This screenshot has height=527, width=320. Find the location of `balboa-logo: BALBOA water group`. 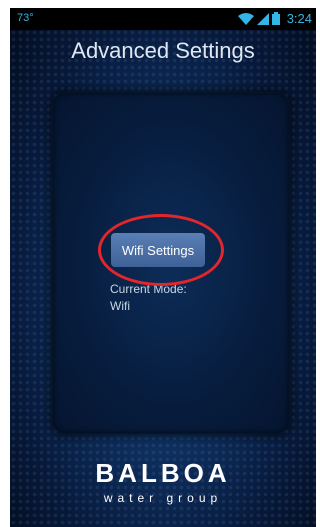

balboa-logo: BALBOA water group is located at coordinates (163, 481).